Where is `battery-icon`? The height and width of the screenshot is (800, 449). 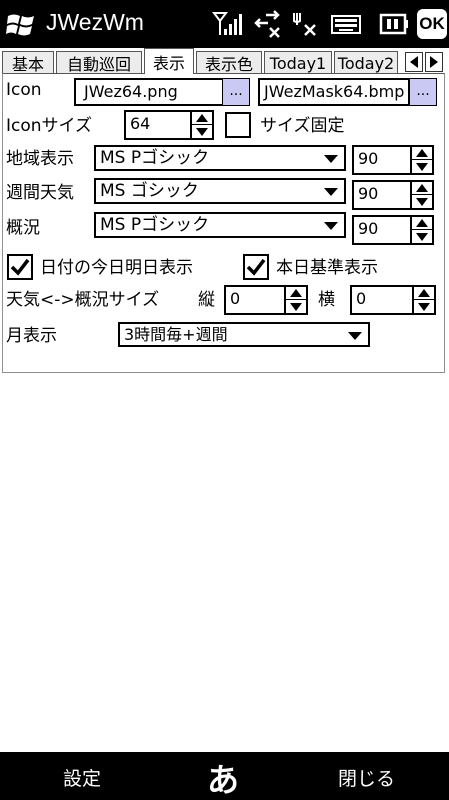
battery-icon is located at coordinates (393, 24).